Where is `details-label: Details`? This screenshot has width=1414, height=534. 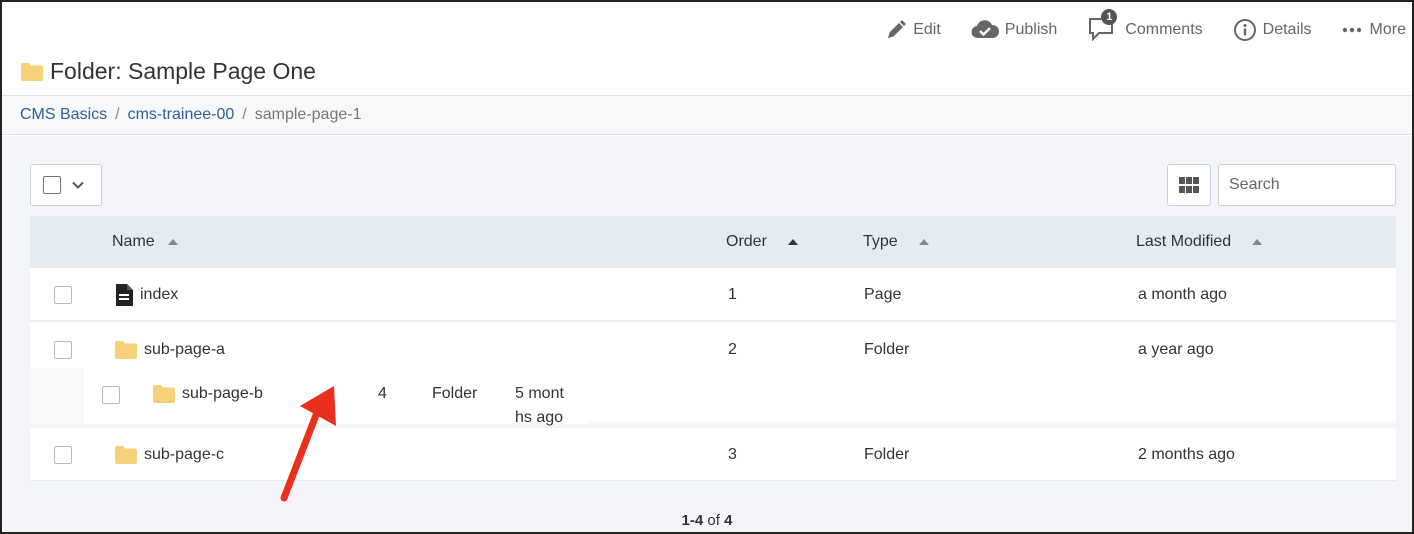 details-label: Details is located at coordinates (1287, 29).